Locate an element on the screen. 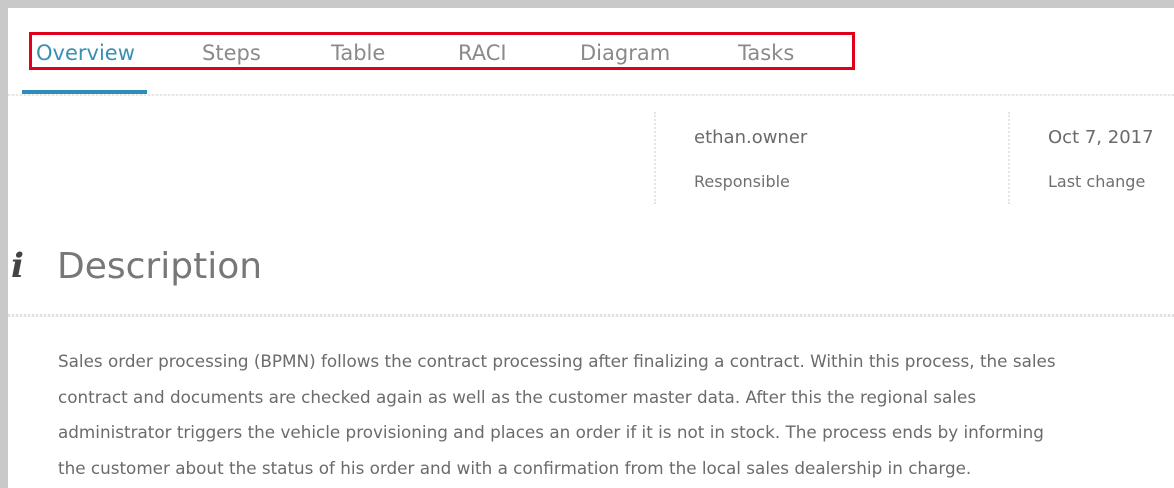 The image size is (1174, 488). section-divider is located at coordinates (591, 315).